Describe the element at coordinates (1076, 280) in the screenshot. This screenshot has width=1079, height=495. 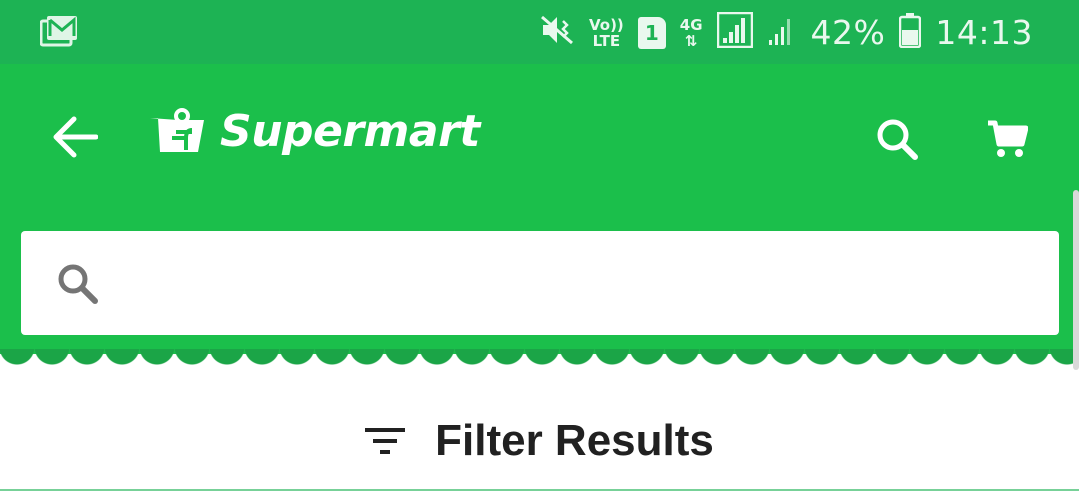
I see `scroll-edge` at that location.